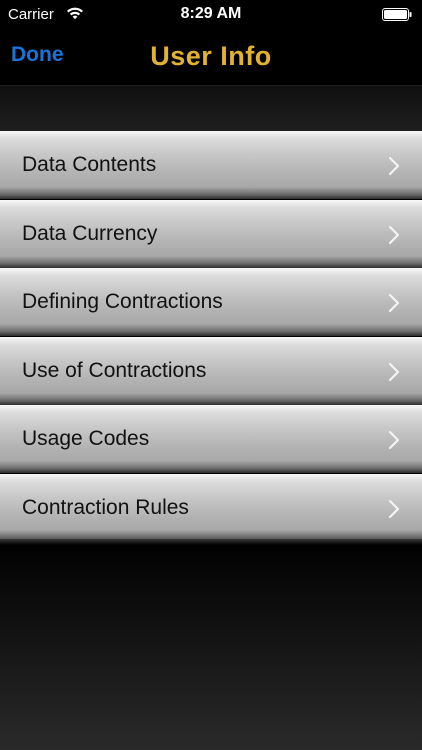 The width and height of the screenshot is (422, 750). What do you see at coordinates (89, 164) in the screenshot?
I see `menu-item-label: Data Contents` at bounding box center [89, 164].